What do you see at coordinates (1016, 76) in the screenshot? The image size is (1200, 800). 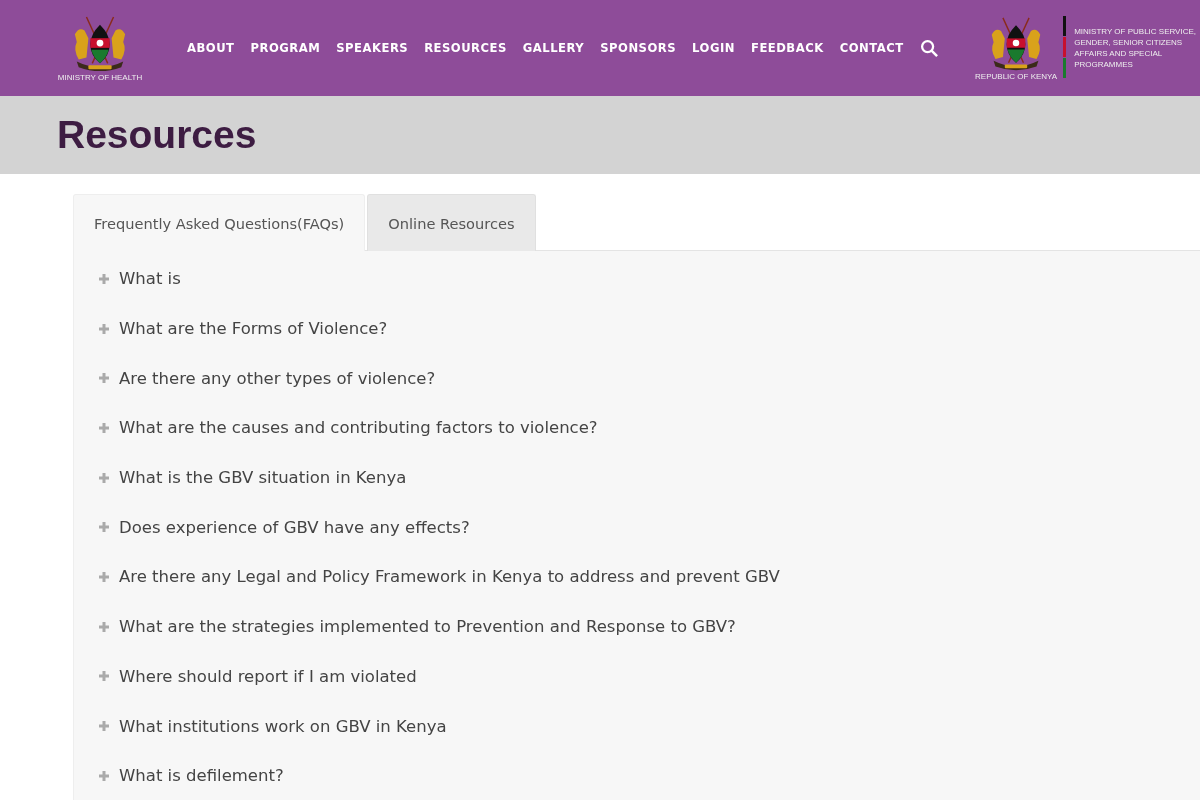 I see `logo-caption: REPUBLIC OF KENYA` at bounding box center [1016, 76].